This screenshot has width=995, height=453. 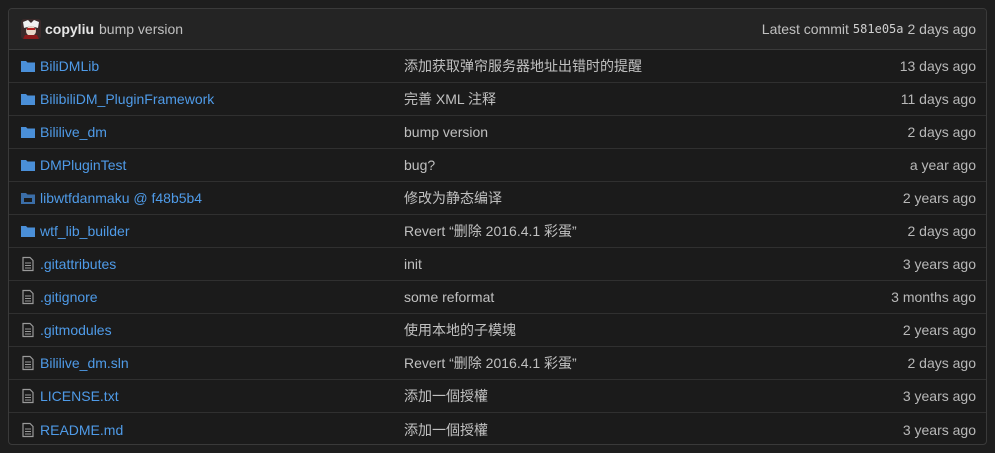 I want to click on file-row: .gitignore some reformat 3 months ago, so click(x=497, y=297).